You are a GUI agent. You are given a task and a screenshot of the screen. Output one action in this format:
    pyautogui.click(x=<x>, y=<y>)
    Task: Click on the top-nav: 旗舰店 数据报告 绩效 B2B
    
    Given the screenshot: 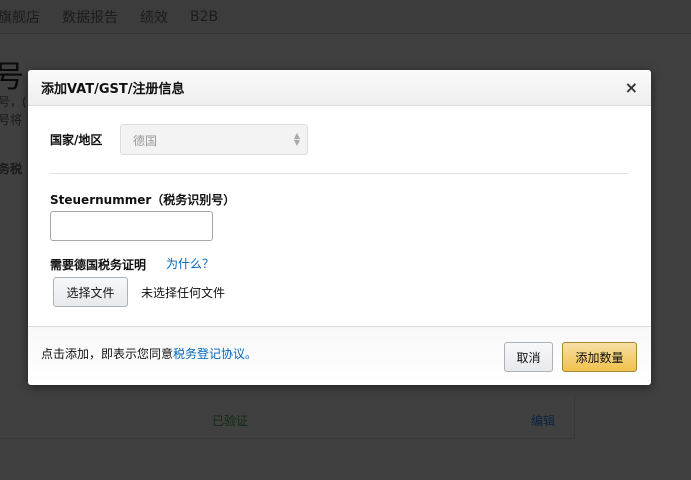 What is the action you would take?
    pyautogui.click(x=345, y=17)
    